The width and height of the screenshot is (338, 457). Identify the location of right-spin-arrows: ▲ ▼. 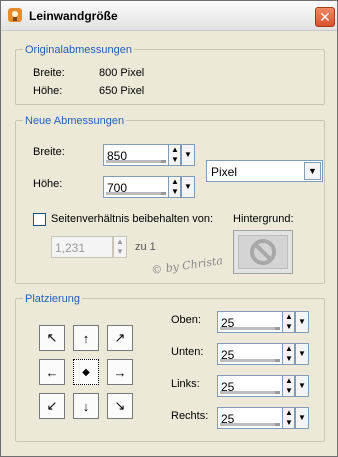
(289, 418).